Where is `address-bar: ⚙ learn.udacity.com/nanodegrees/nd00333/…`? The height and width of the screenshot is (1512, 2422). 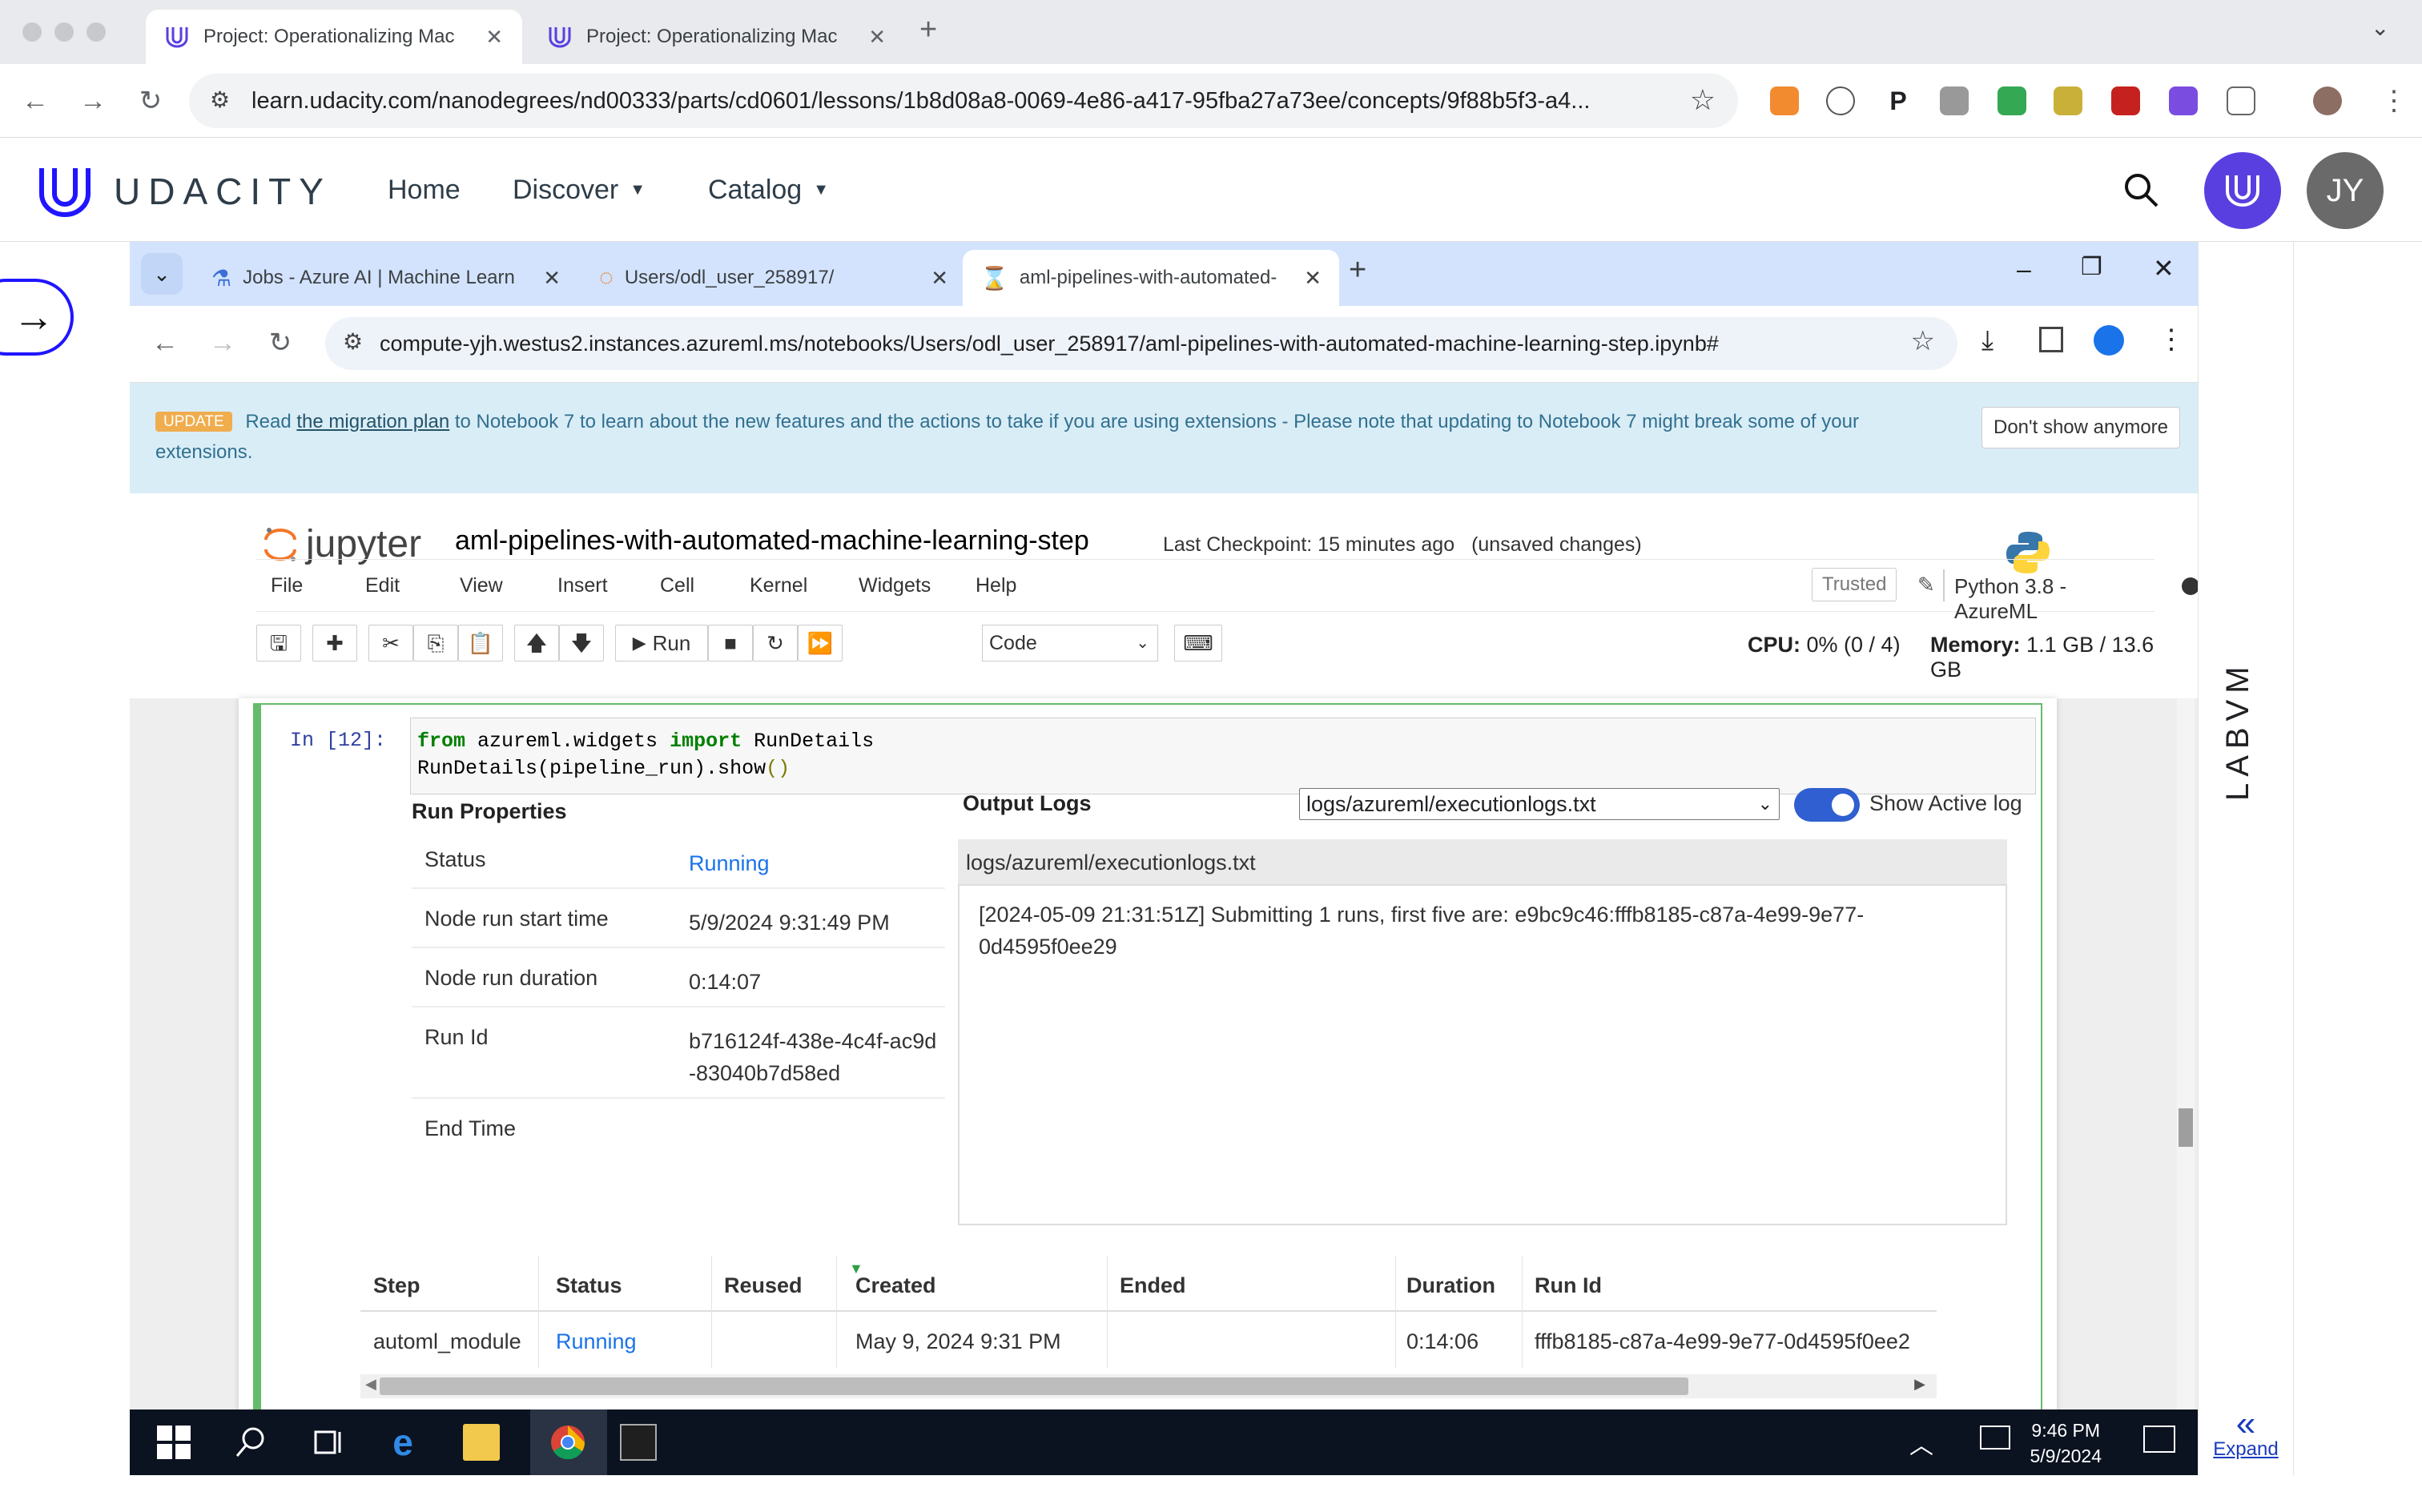
address-bar: ⚙ learn.udacity.com/nanodegrees/nd00333/… is located at coordinates (963, 101).